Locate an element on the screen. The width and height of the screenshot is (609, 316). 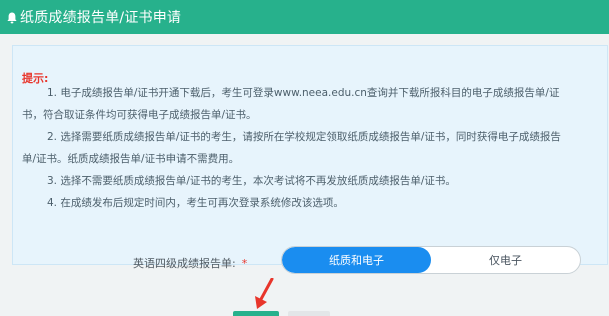
report-type-toggle: 纸质和电子 仅电子 is located at coordinates (431, 260).